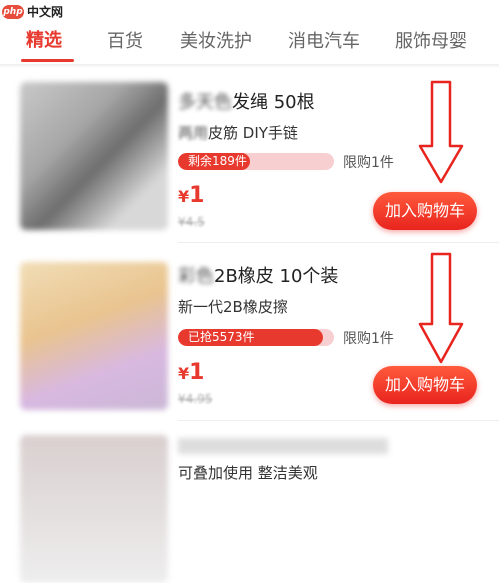  What do you see at coordinates (13, 11) in the screenshot?
I see `watermark-logo: php` at bounding box center [13, 11].